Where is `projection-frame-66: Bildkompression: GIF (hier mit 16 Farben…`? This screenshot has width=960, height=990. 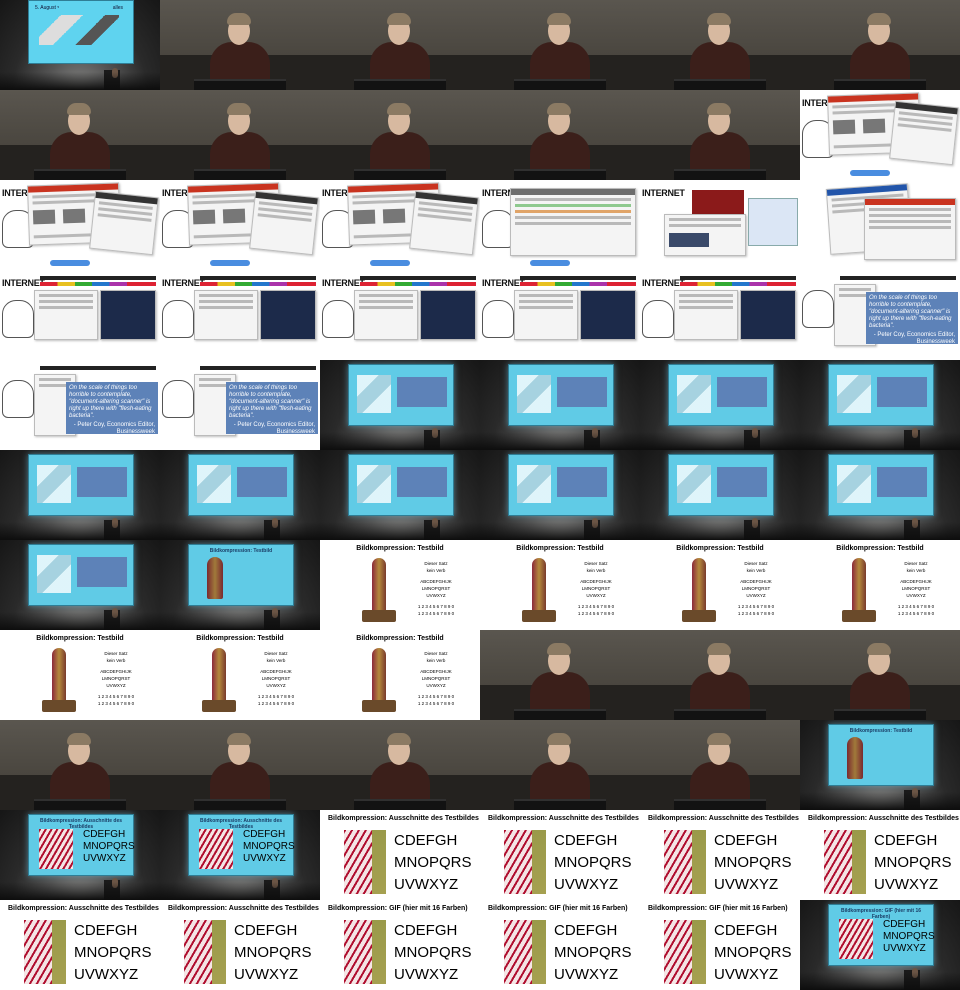 projection-frame-66: Bildkompression: GIF (hier mit 16 Farben… is located at coordinates (880, 945).